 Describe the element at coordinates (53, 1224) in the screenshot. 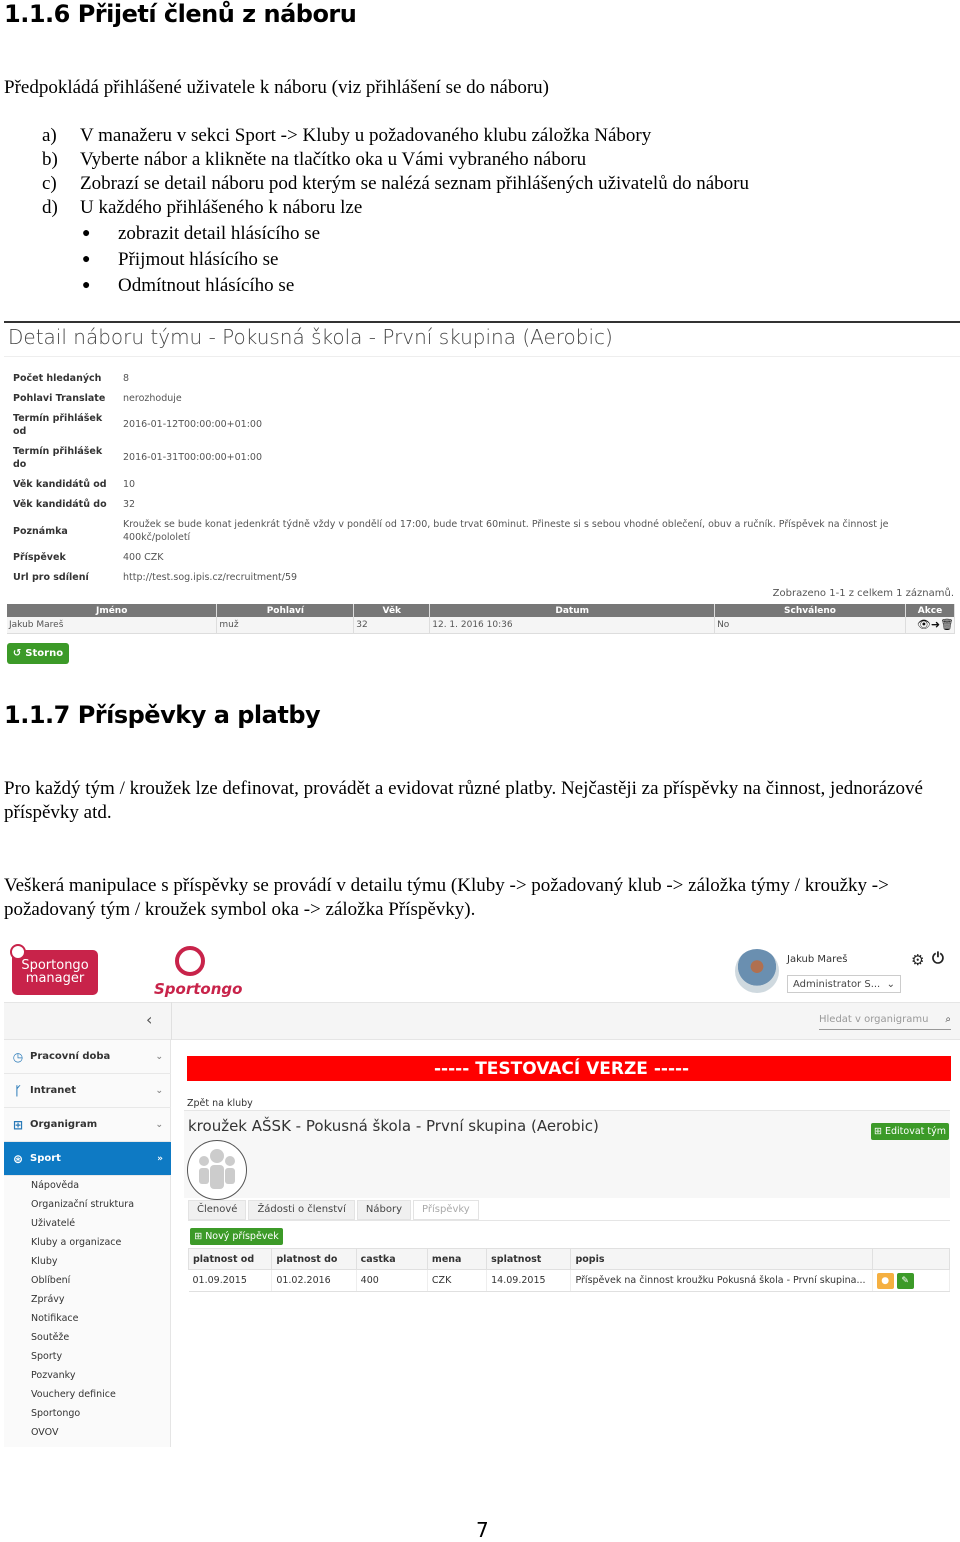

I see `submenu-item: Uživatelé` at that location.